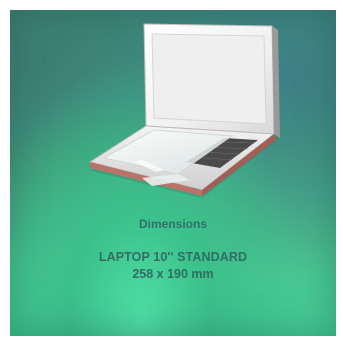  What do you see at coordinates (173, 274) in the screenshot?
I see `size-label: 258 x 190 mm` at bounding box center [173, 274].